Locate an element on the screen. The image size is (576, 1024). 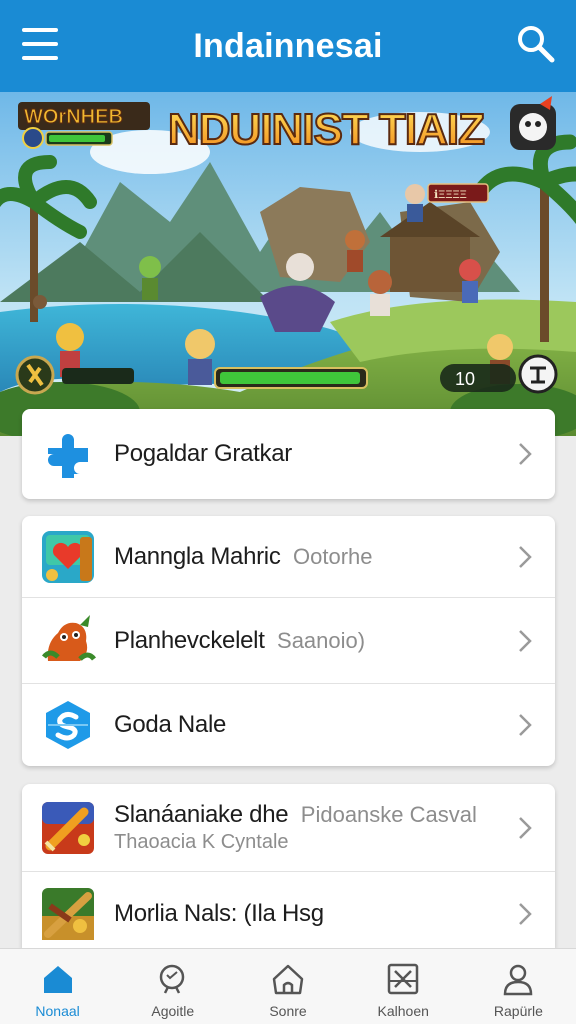
list-item-title: Morlia Nals: (Ila Hsg is located at coordinates (219, 913).